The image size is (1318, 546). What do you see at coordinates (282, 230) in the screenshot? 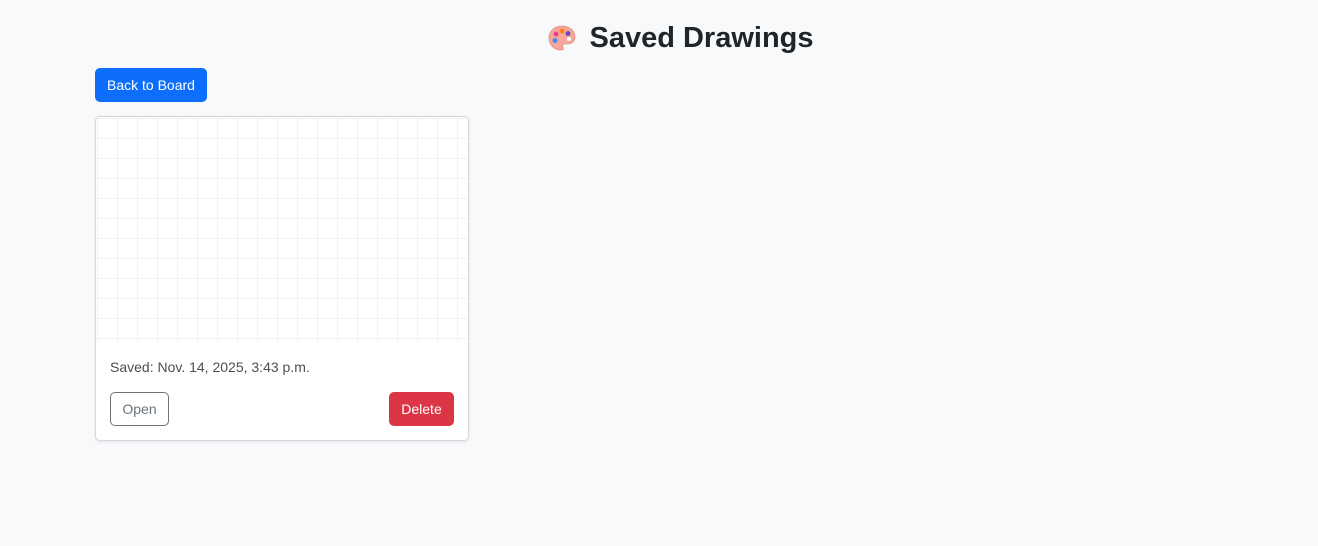
I see `drawing-thumbnail` at bounding box center [282, 230].